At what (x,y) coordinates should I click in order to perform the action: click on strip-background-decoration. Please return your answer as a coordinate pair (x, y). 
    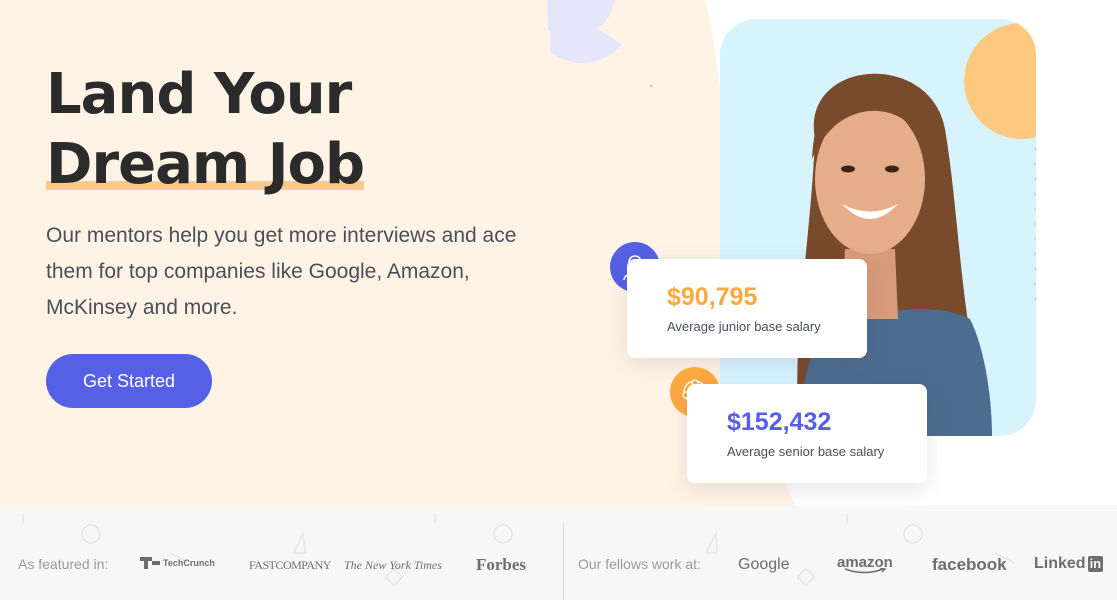
    Looking at the image, I should click on (519, 550).